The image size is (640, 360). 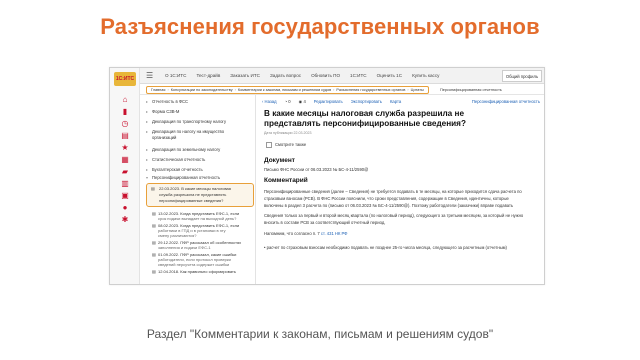 I want to click on tree-sub-item: 12.04.2018. Как правильно сформировать, so click(x=197, y=271).